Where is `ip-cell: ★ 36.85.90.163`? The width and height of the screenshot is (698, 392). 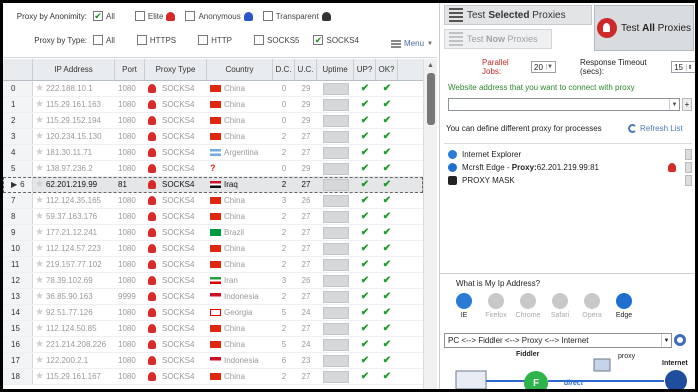 ip-cell: ★ 36.85.90.163 is located at coordinates (74, 296).